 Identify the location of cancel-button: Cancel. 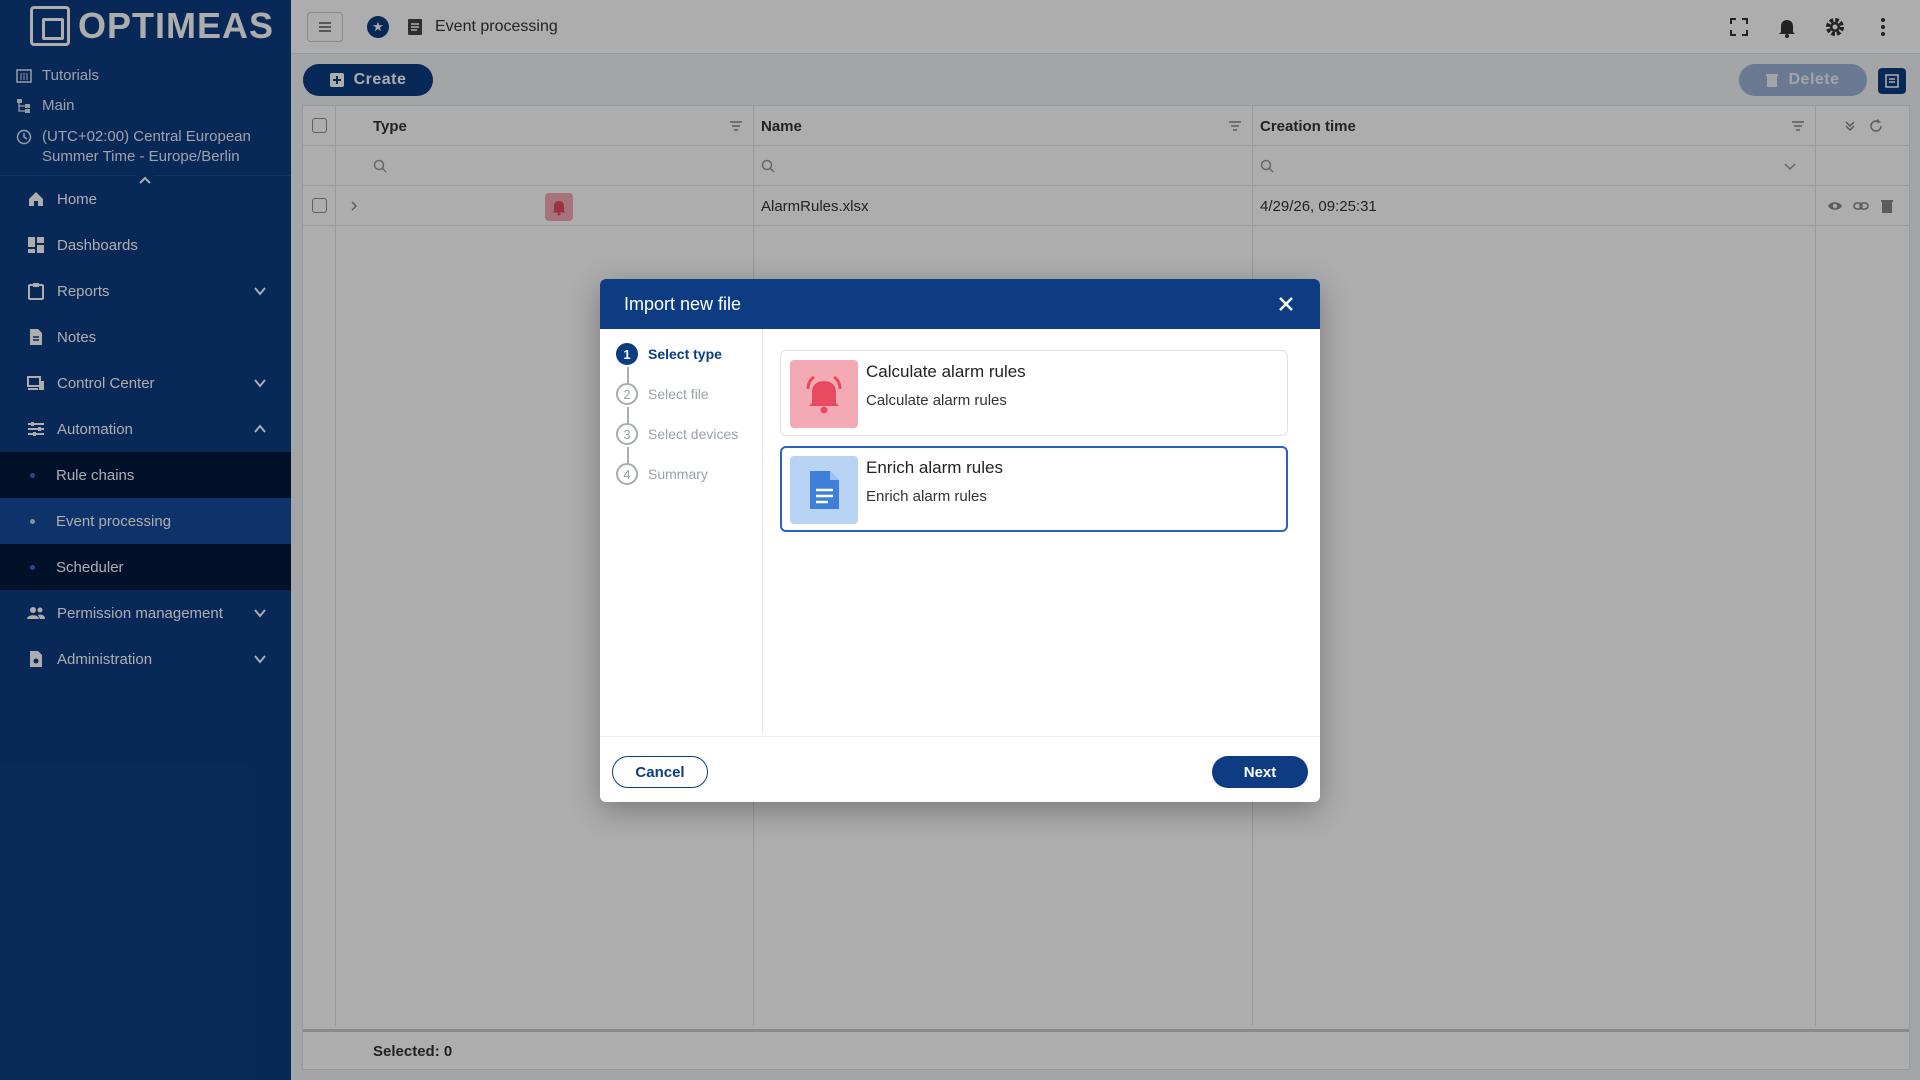
(660, 772).